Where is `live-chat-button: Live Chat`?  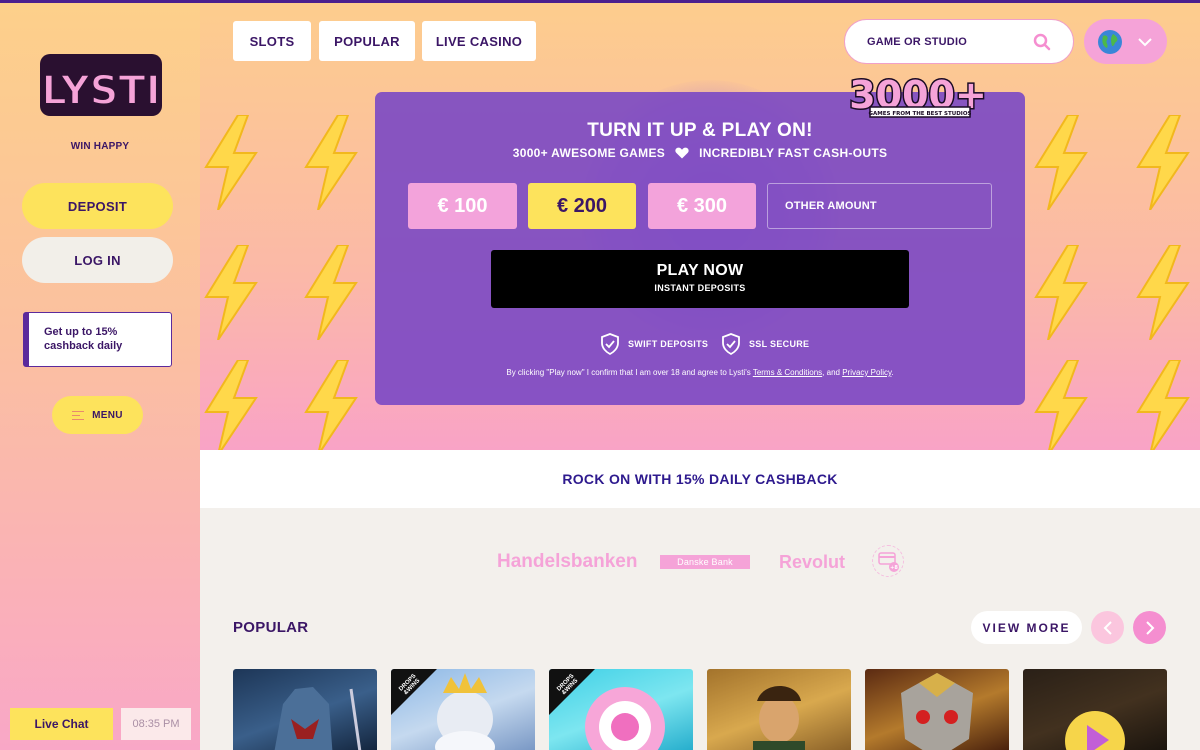
live-chat-button: Live Chat is located at coordinates (61, 724).